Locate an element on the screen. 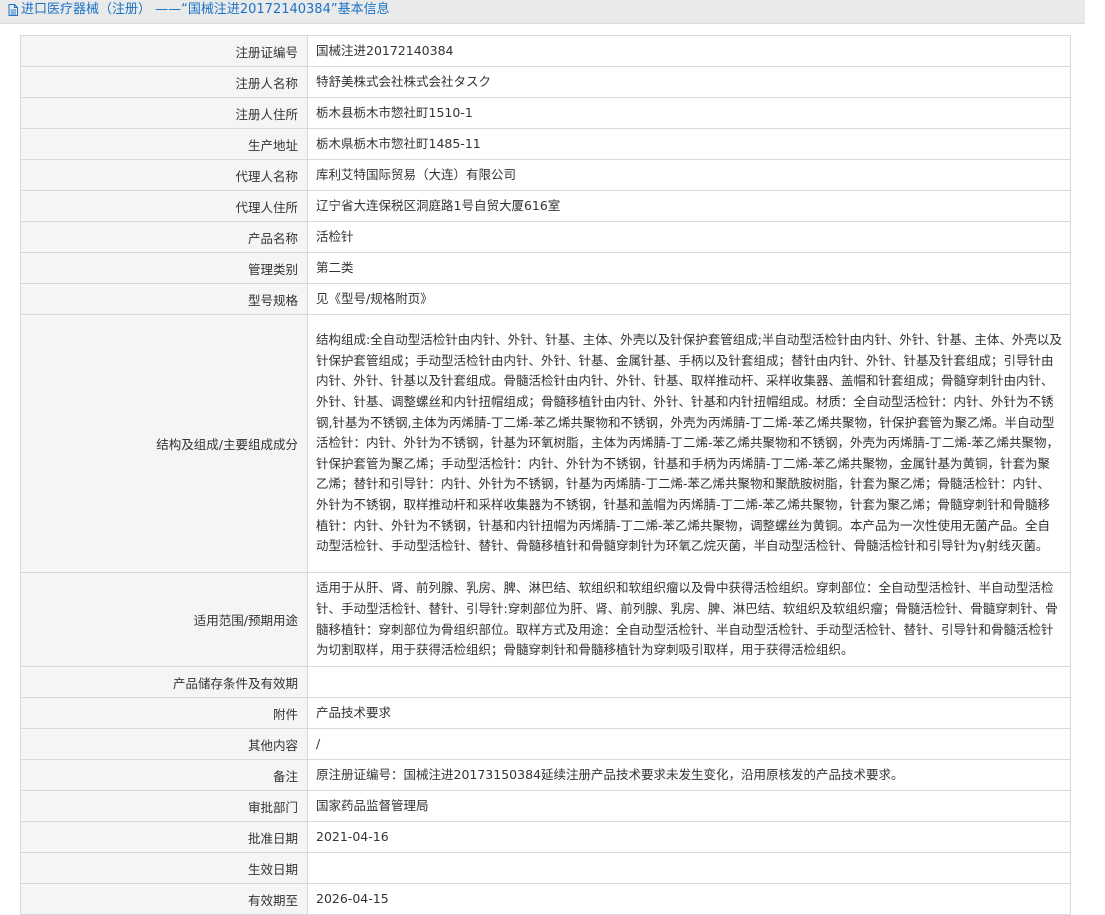 This screenshot has width=1105, height=915. row-value-production-address: 栃木県栃木市惣社町1485-11 is located at coordinates (689, 144).